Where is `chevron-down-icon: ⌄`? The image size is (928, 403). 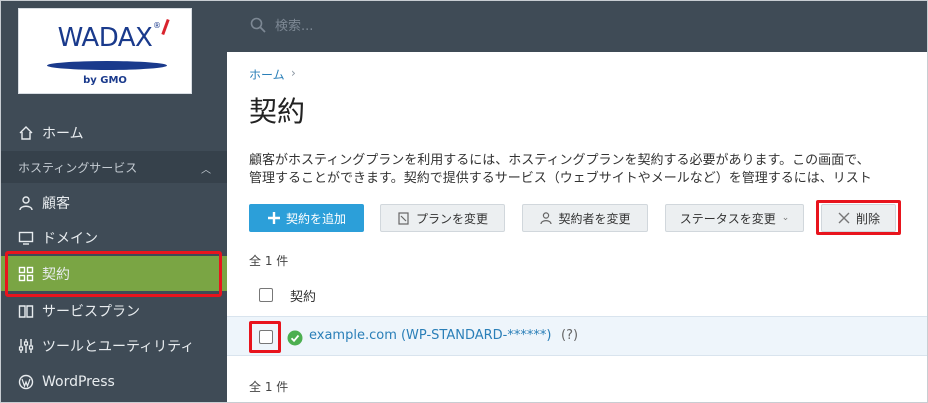 chevron-down-icon: ⌄ is located at coordinates (785, 218).